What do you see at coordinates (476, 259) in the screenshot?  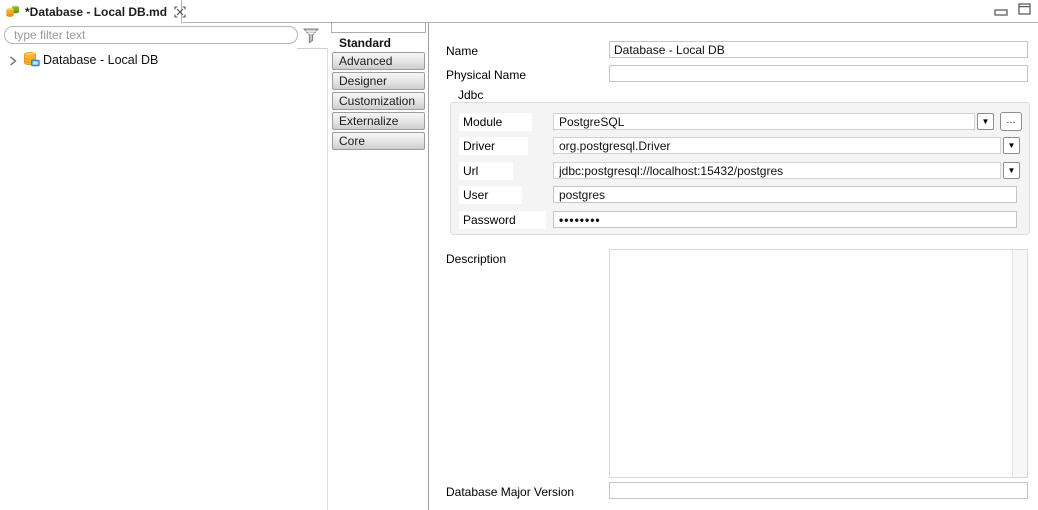 I see `description-label: Description` at bounding box center [476, 259].